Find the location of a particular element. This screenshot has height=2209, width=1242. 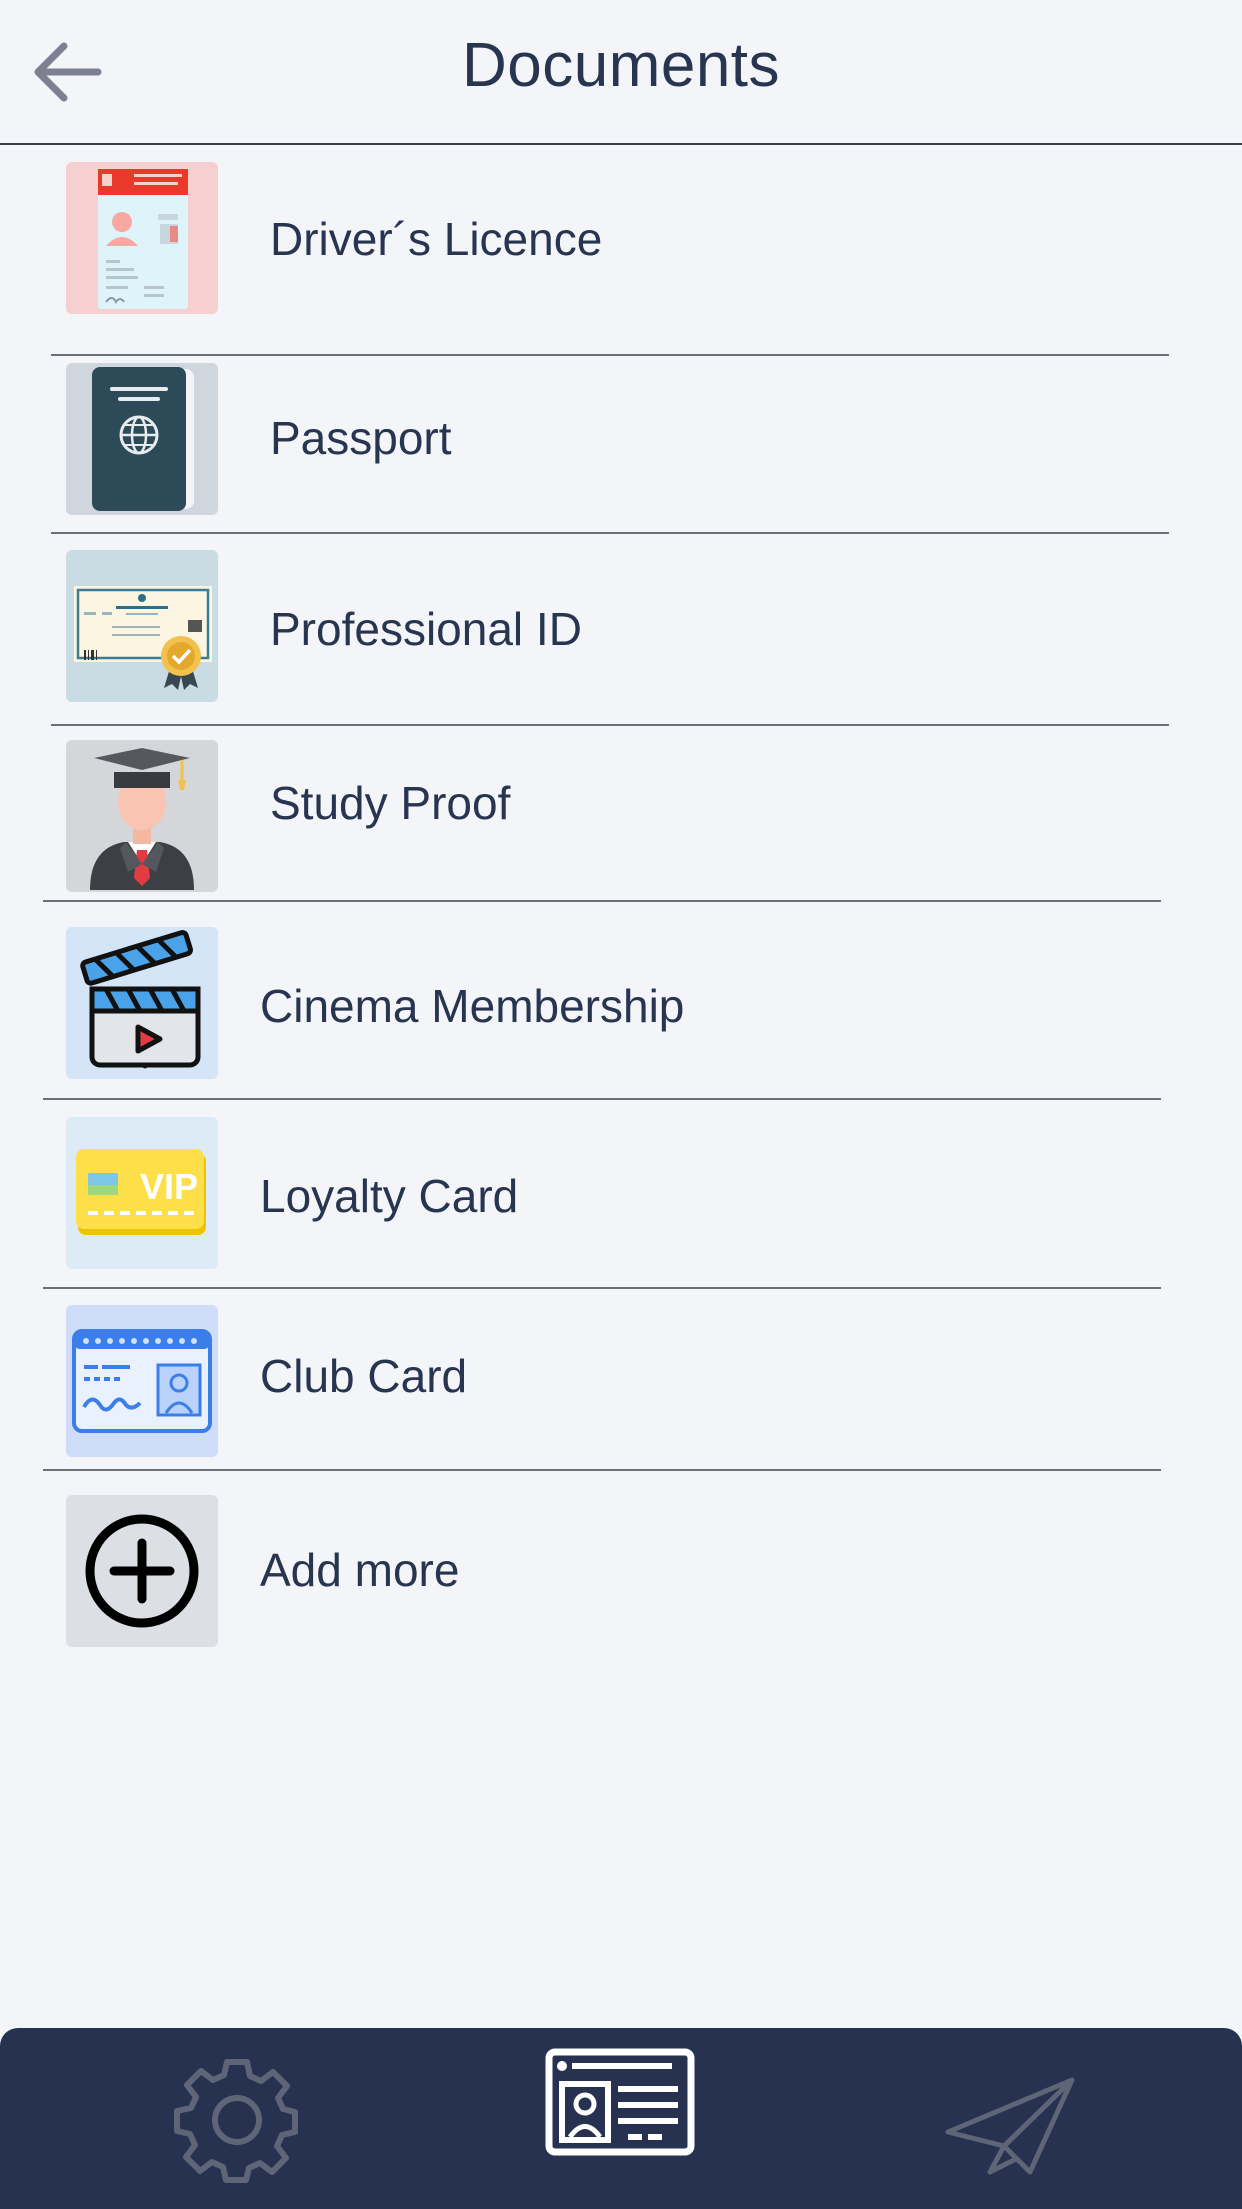

add-more-button: Add more is located at coordinates (621, 1585).